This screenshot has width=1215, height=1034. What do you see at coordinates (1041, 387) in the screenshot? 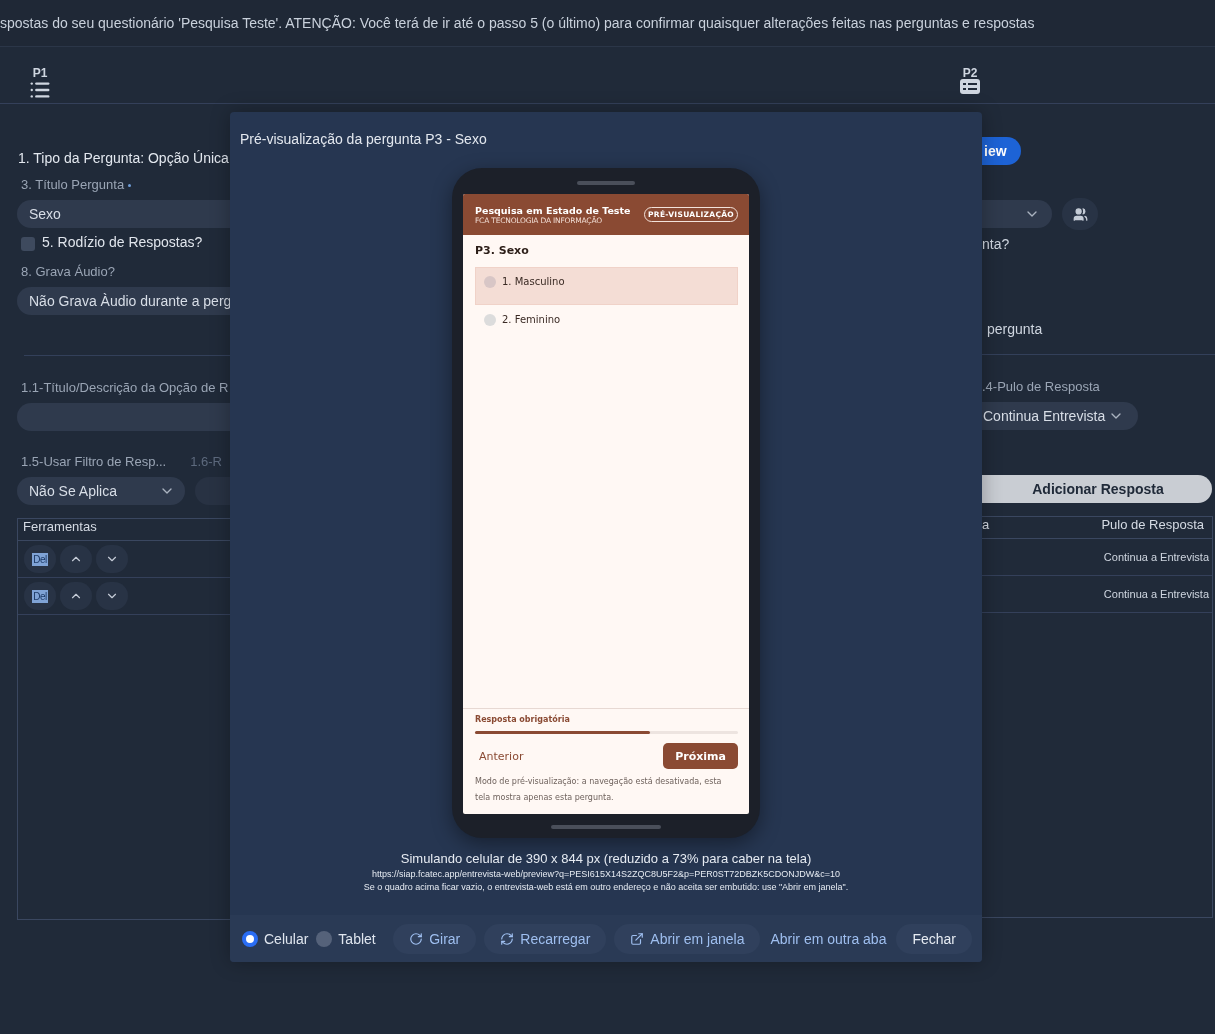
I see `field-label: .4-Pulo de Resposta` at bounding box center [1041, 387].